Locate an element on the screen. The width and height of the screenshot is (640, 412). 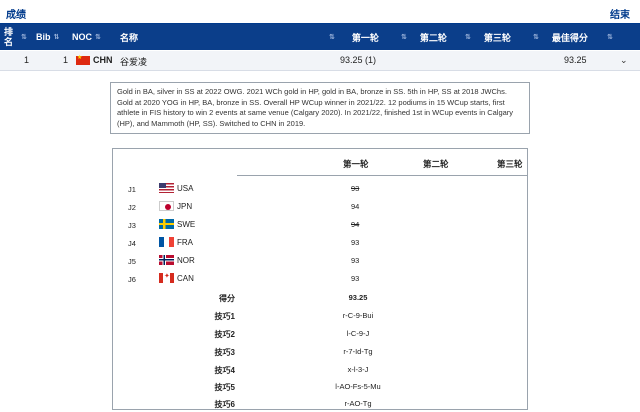
judge-row: J1 USA 93 is located at coordinates (244, 188).